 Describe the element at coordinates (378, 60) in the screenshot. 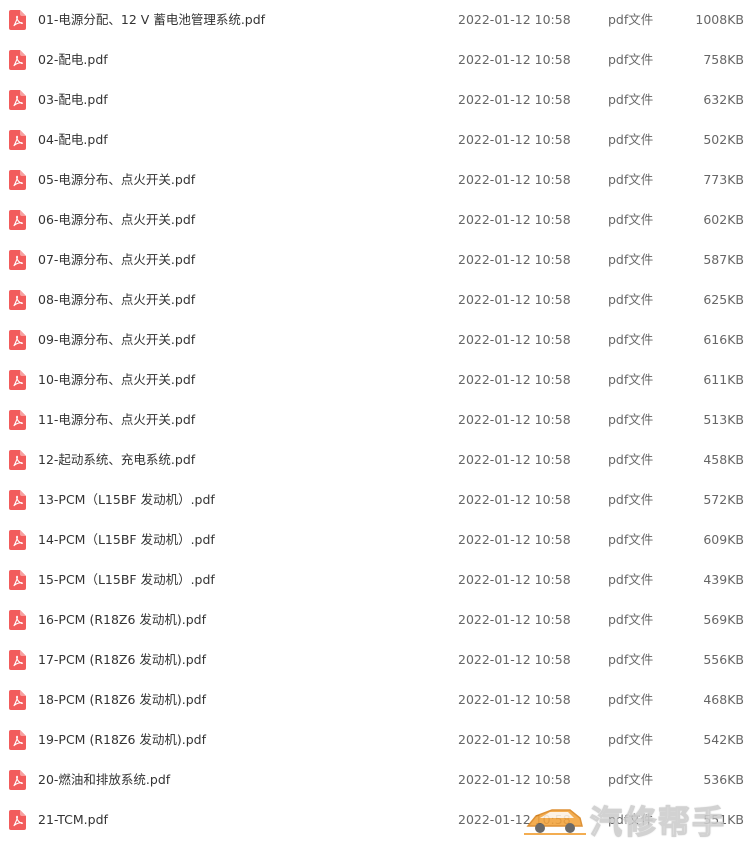

I see `file-row: 02-配电.pdf 2022-01-12 10:58 pdf文件 758KB` at that location.